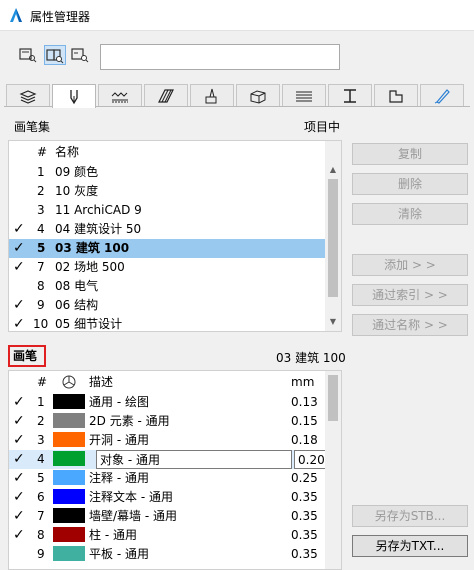 The image size is (474, 570). Describe the element at coordinates (410, 295) in the screenshot. I see `by-index-button: 通过索引 > >` at that location.